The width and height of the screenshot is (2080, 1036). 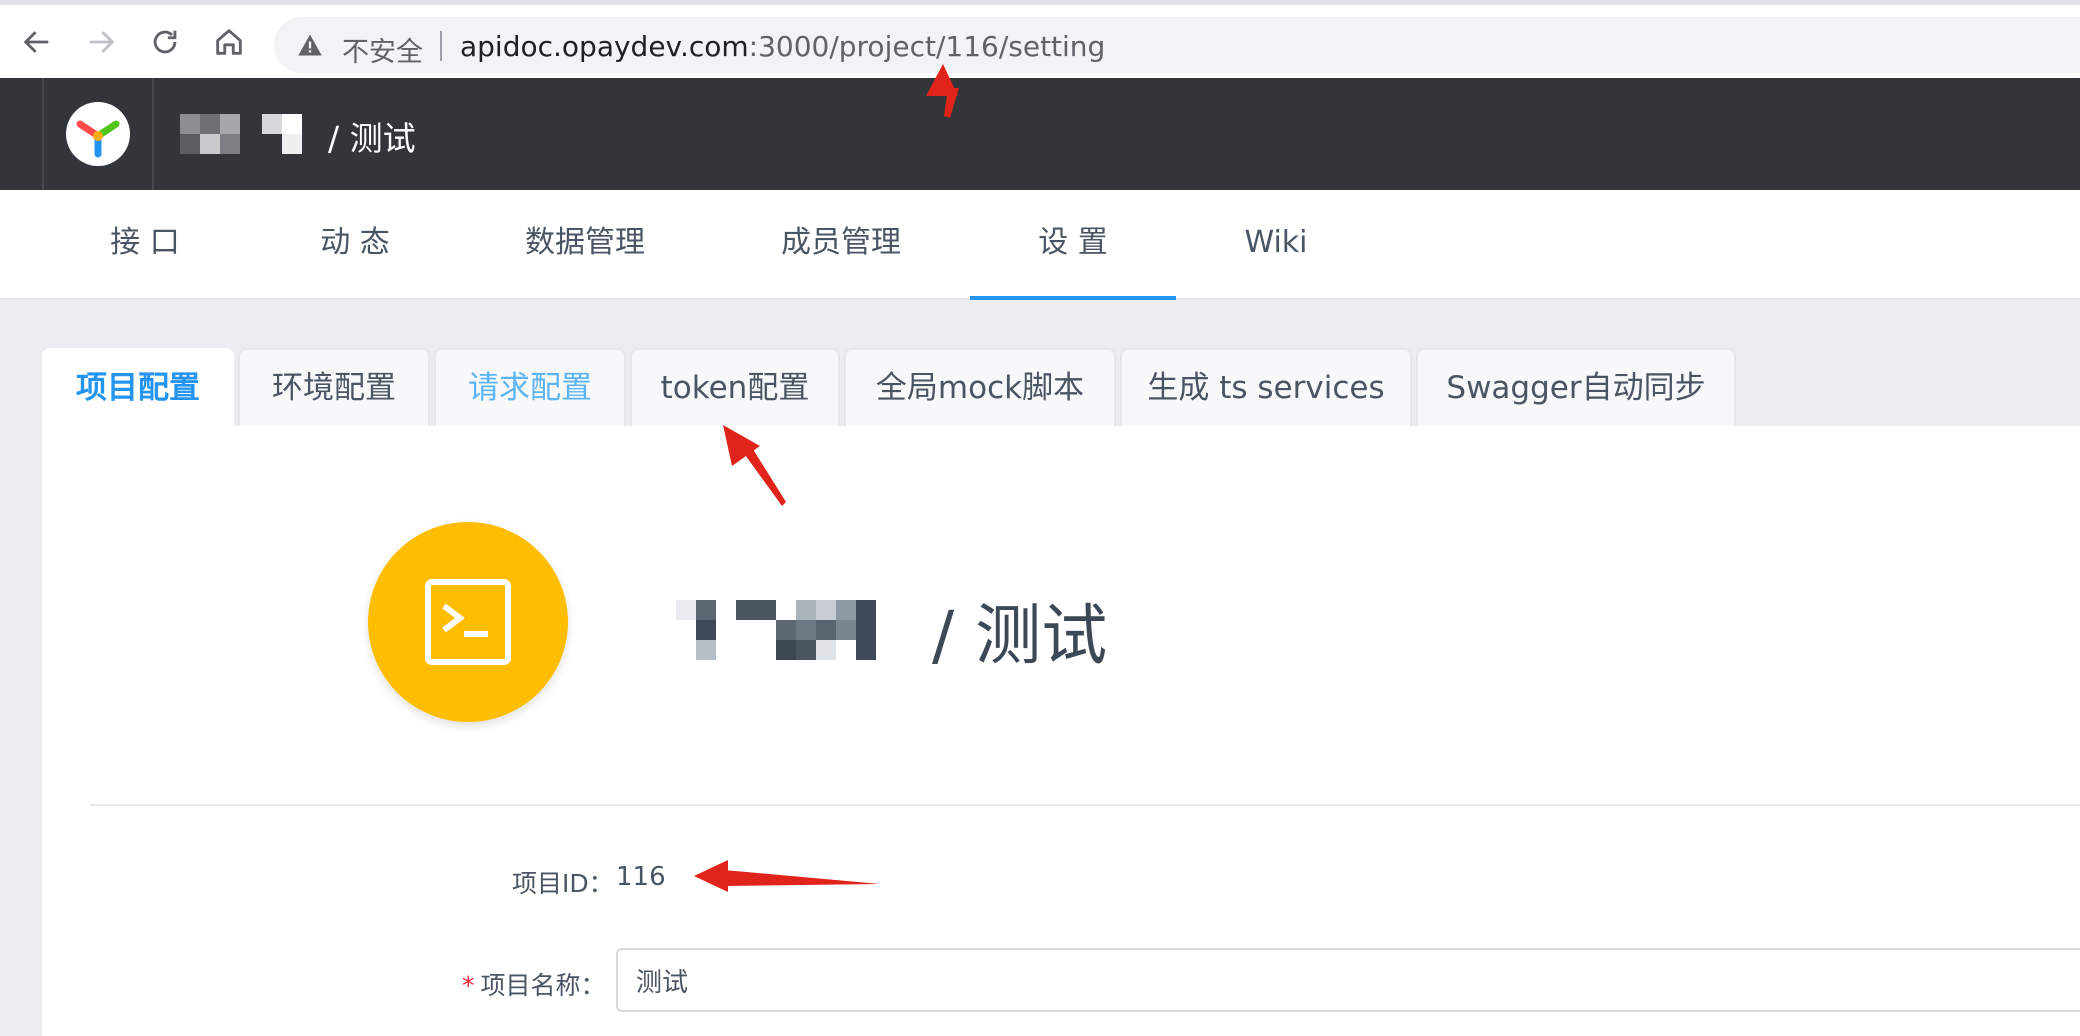 I want to click on group-name-redacted, so click(x=241, y=134).